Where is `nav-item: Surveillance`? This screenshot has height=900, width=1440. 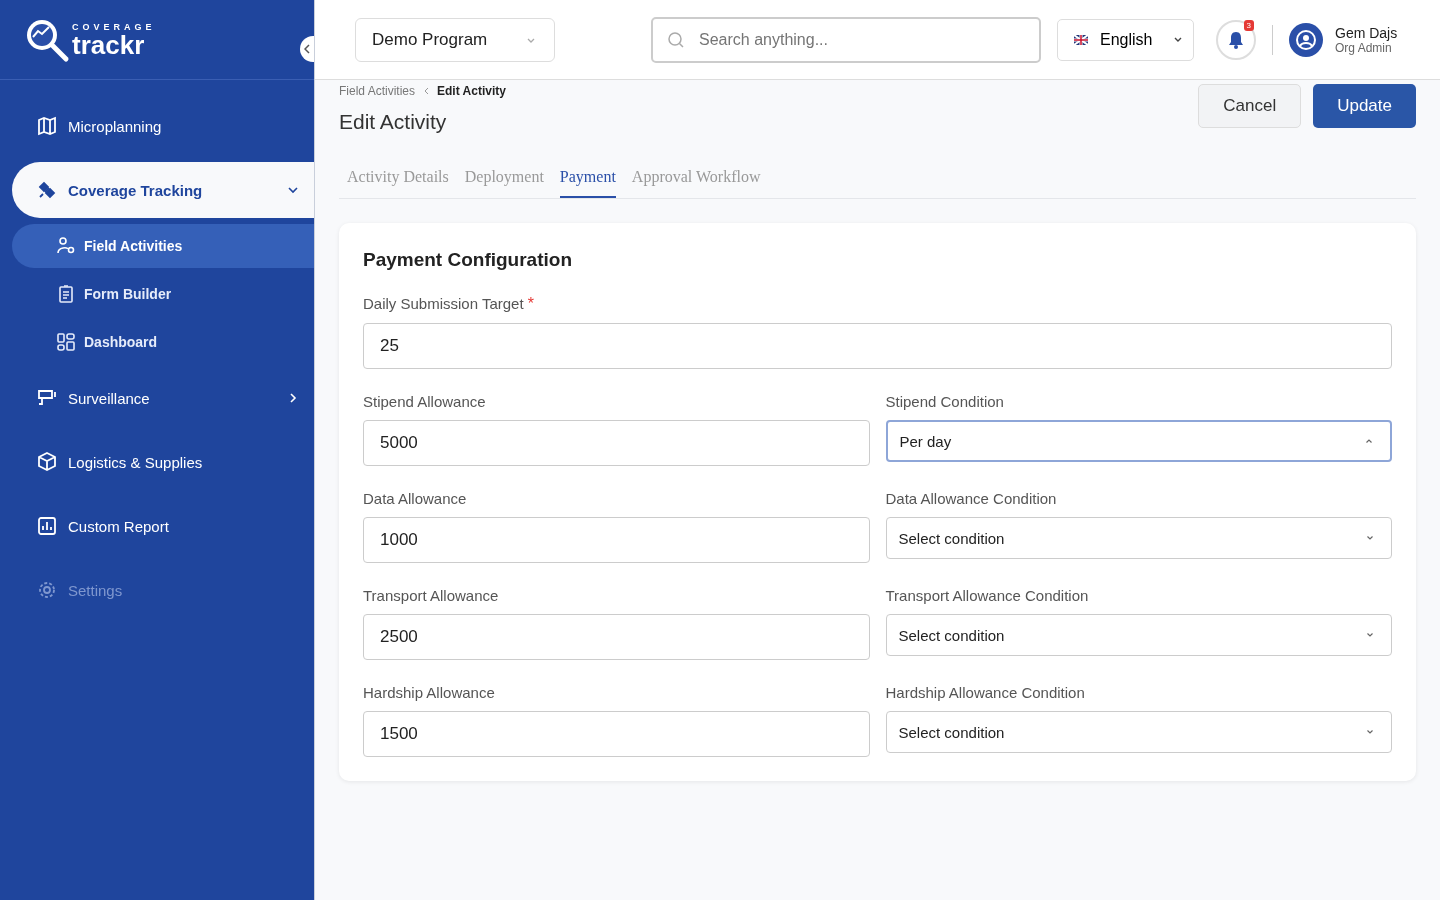
nav-item: Surveillance is located at coordinates (163, 398).